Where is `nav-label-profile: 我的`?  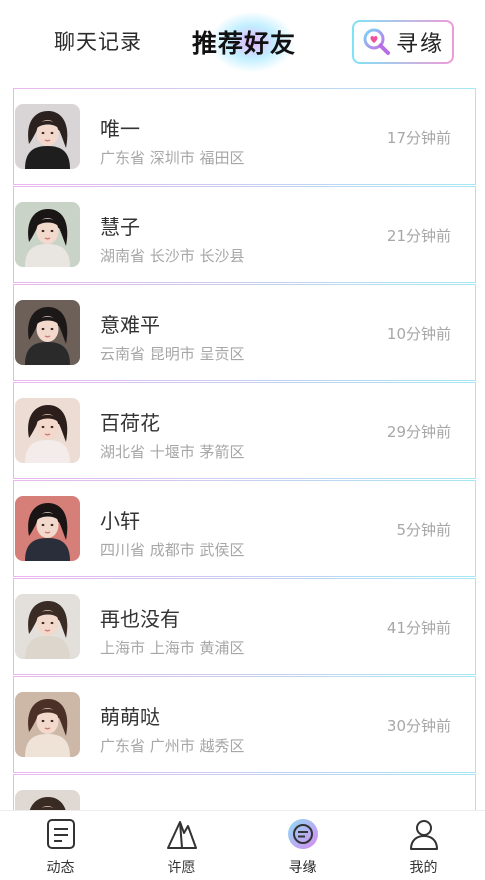 nav-label-profile: 我的 is located at coordinates (423, 868).